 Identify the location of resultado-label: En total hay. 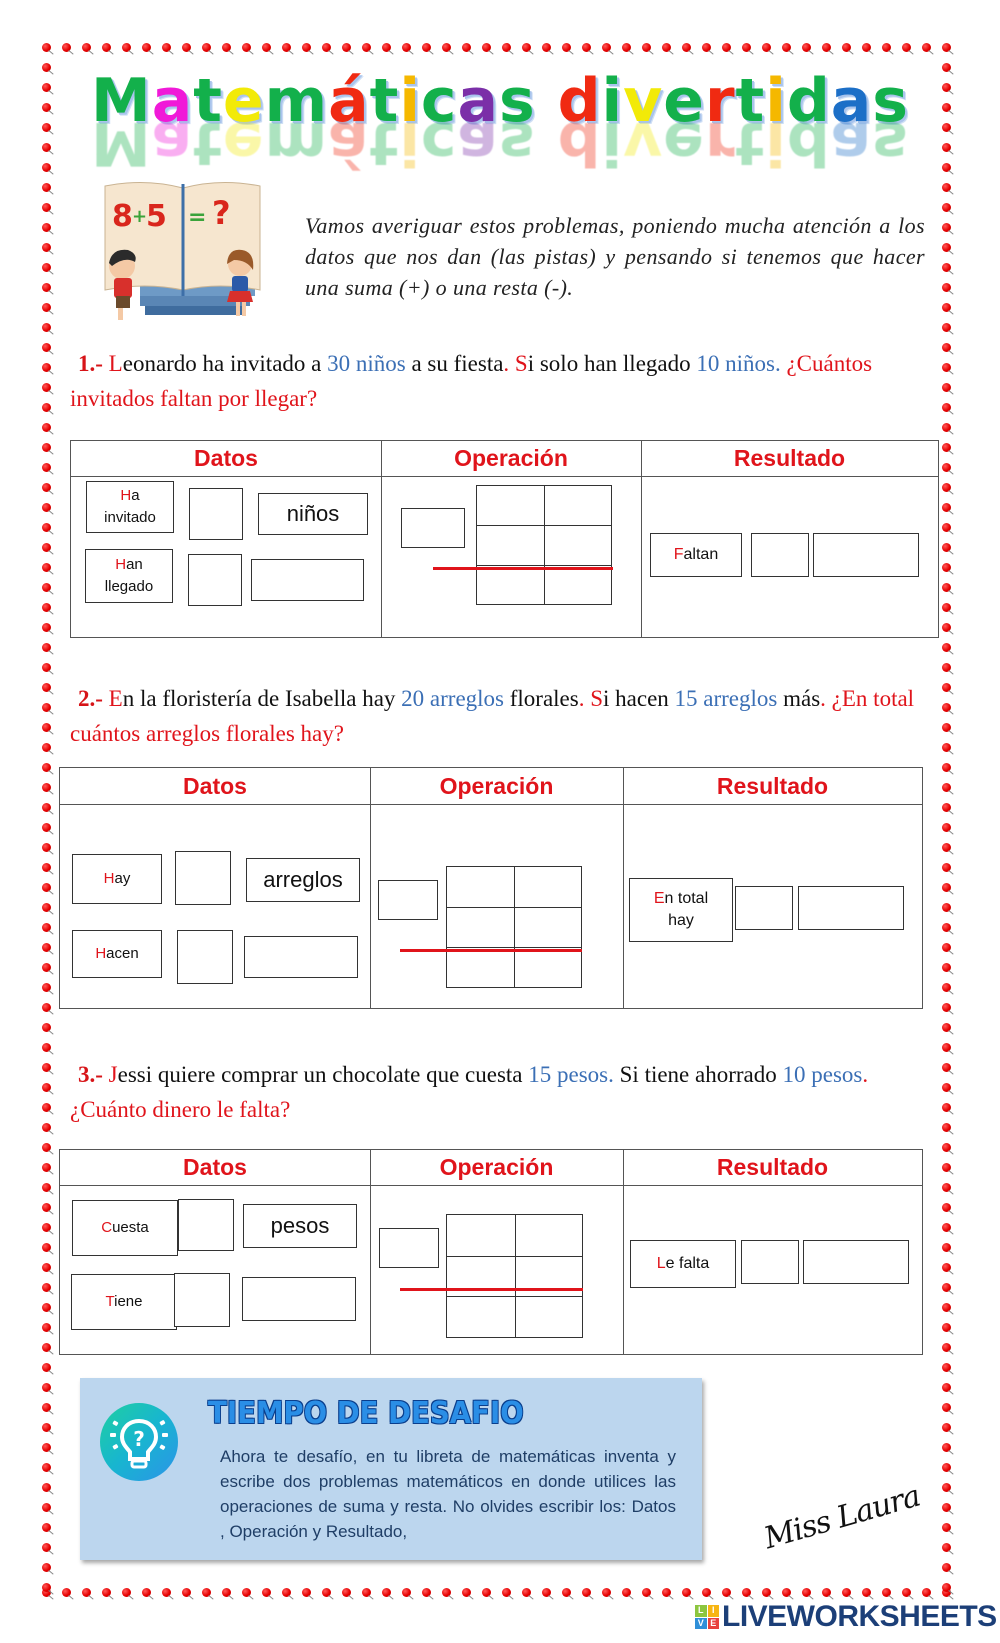
(681, 910).